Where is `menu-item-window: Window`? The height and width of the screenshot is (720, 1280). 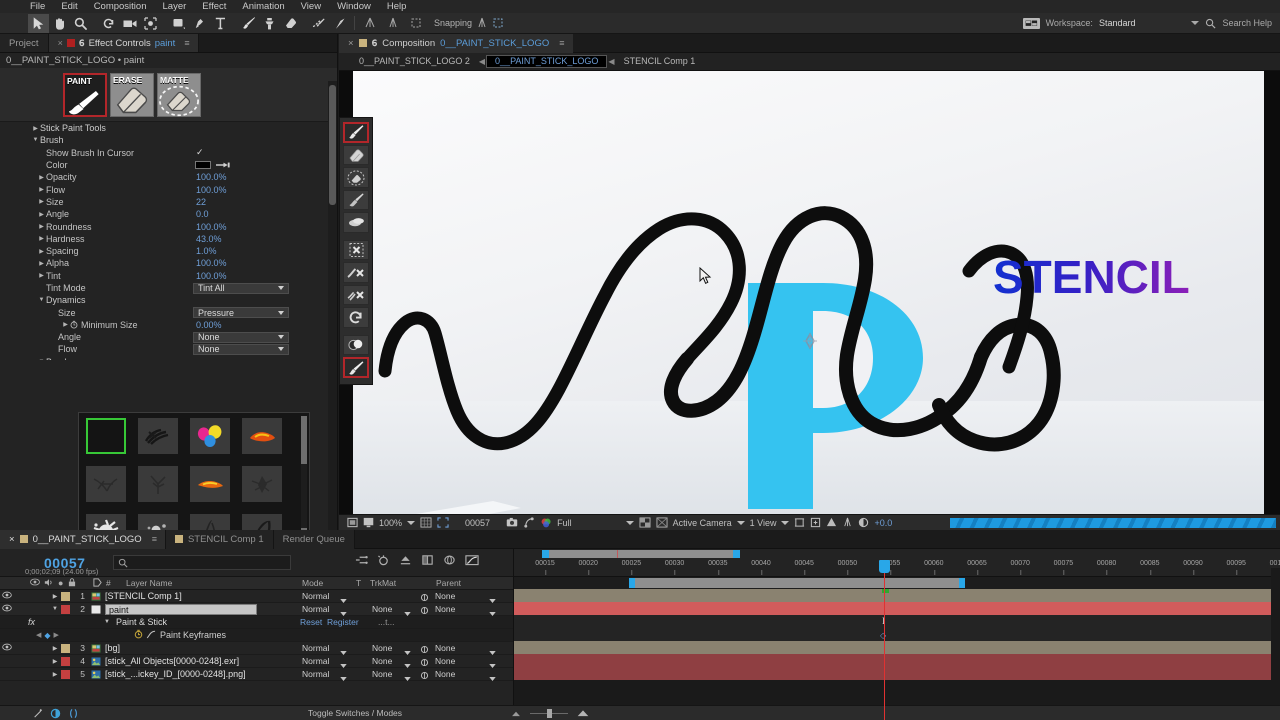
menu-item-window: Window is located at coordinates (354, 6).